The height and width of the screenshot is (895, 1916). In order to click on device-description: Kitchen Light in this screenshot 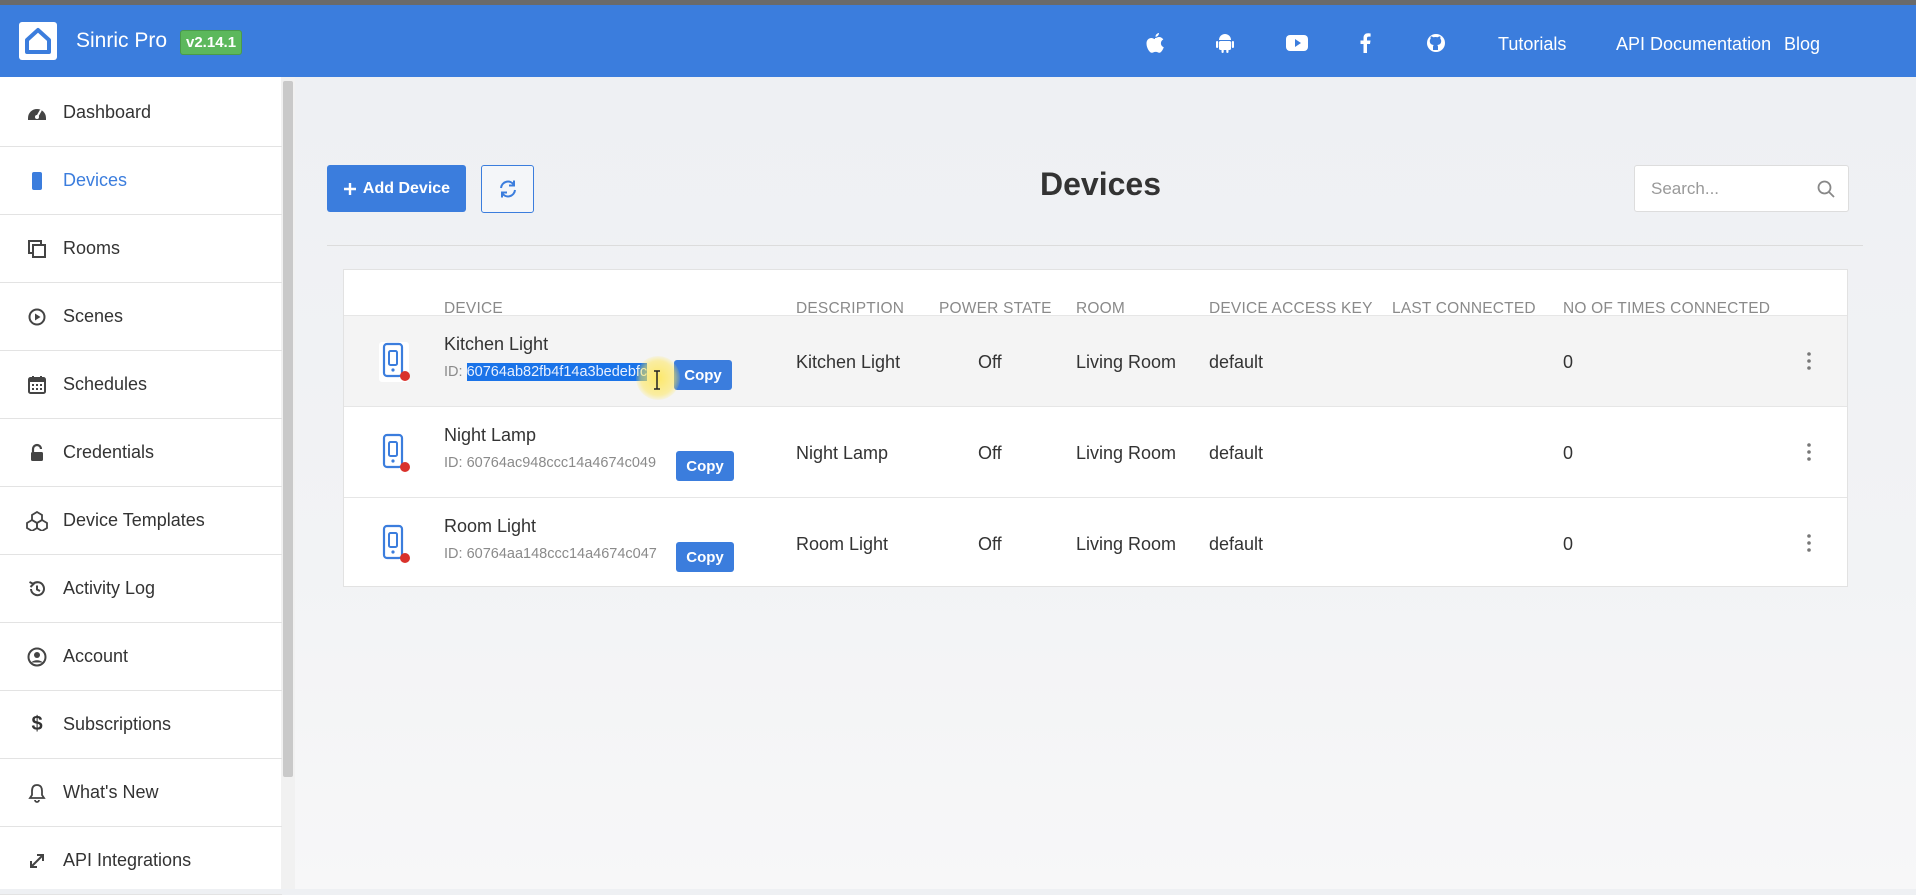, I will do `click(848, 362)`.